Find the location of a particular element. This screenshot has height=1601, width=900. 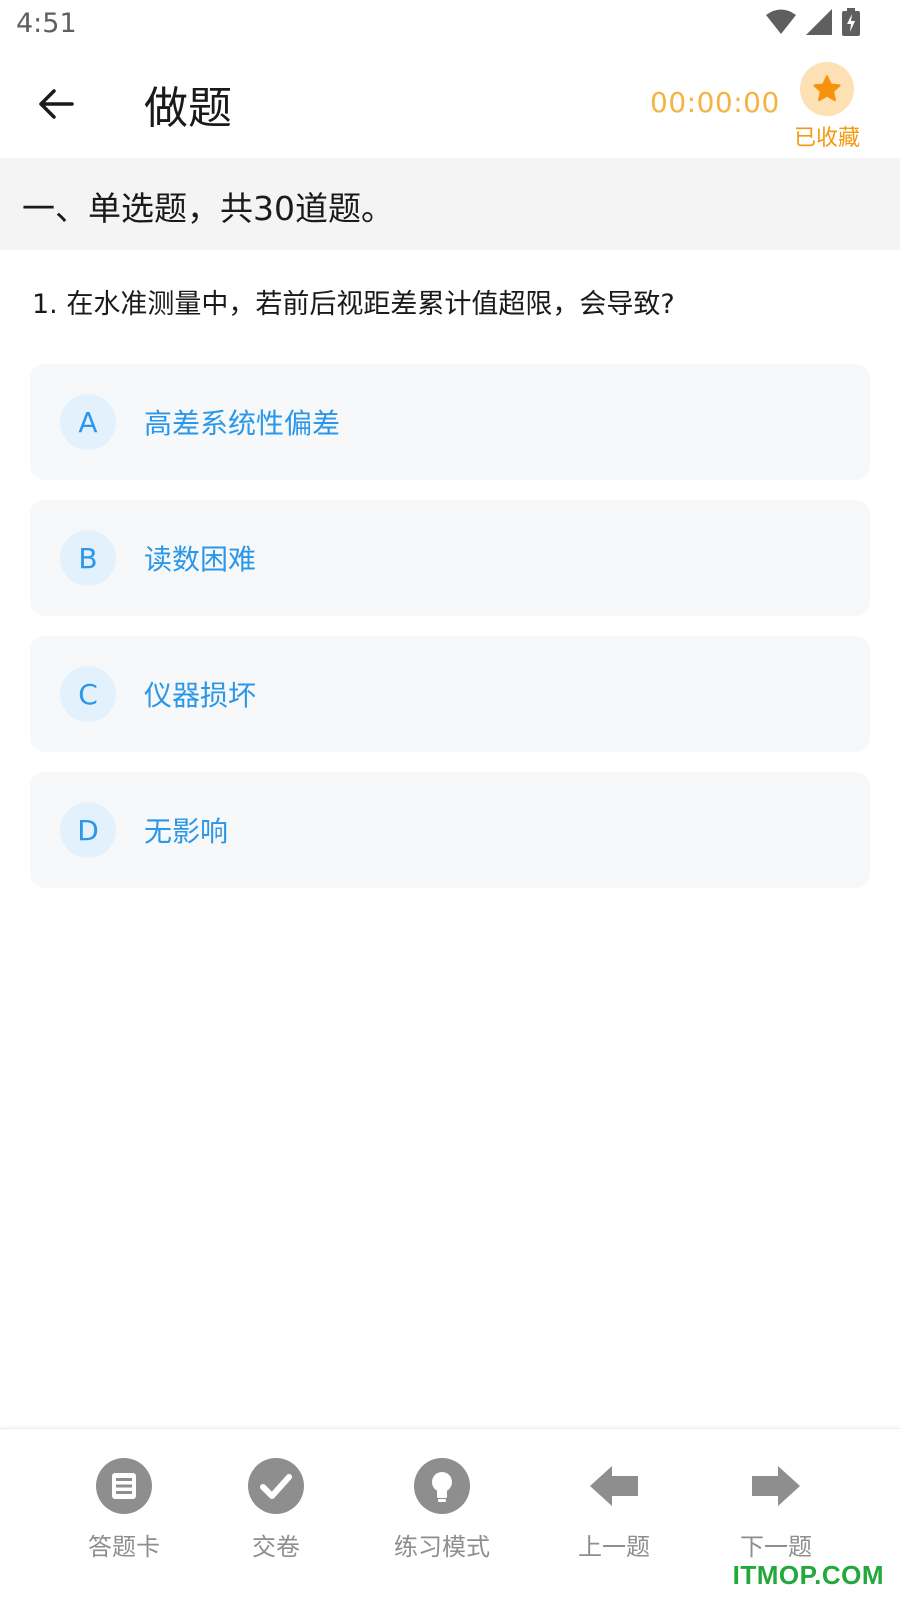

timer: 00:00:00 is located at coordinates (715, 102).